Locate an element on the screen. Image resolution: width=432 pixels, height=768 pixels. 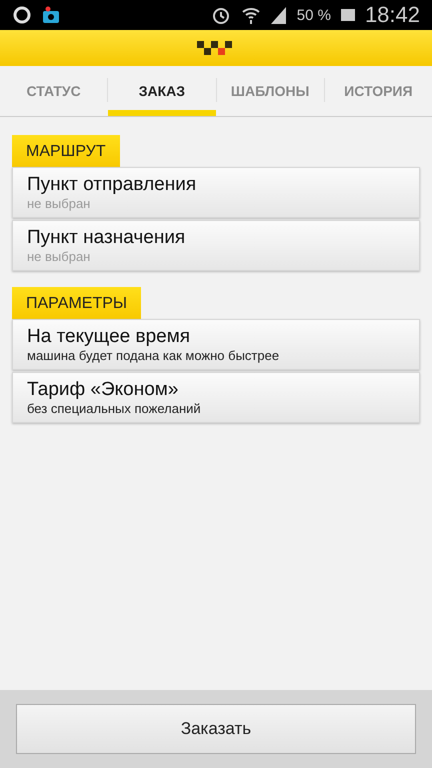
option-title: Пункт отправления is located at coordinates (112, 185).